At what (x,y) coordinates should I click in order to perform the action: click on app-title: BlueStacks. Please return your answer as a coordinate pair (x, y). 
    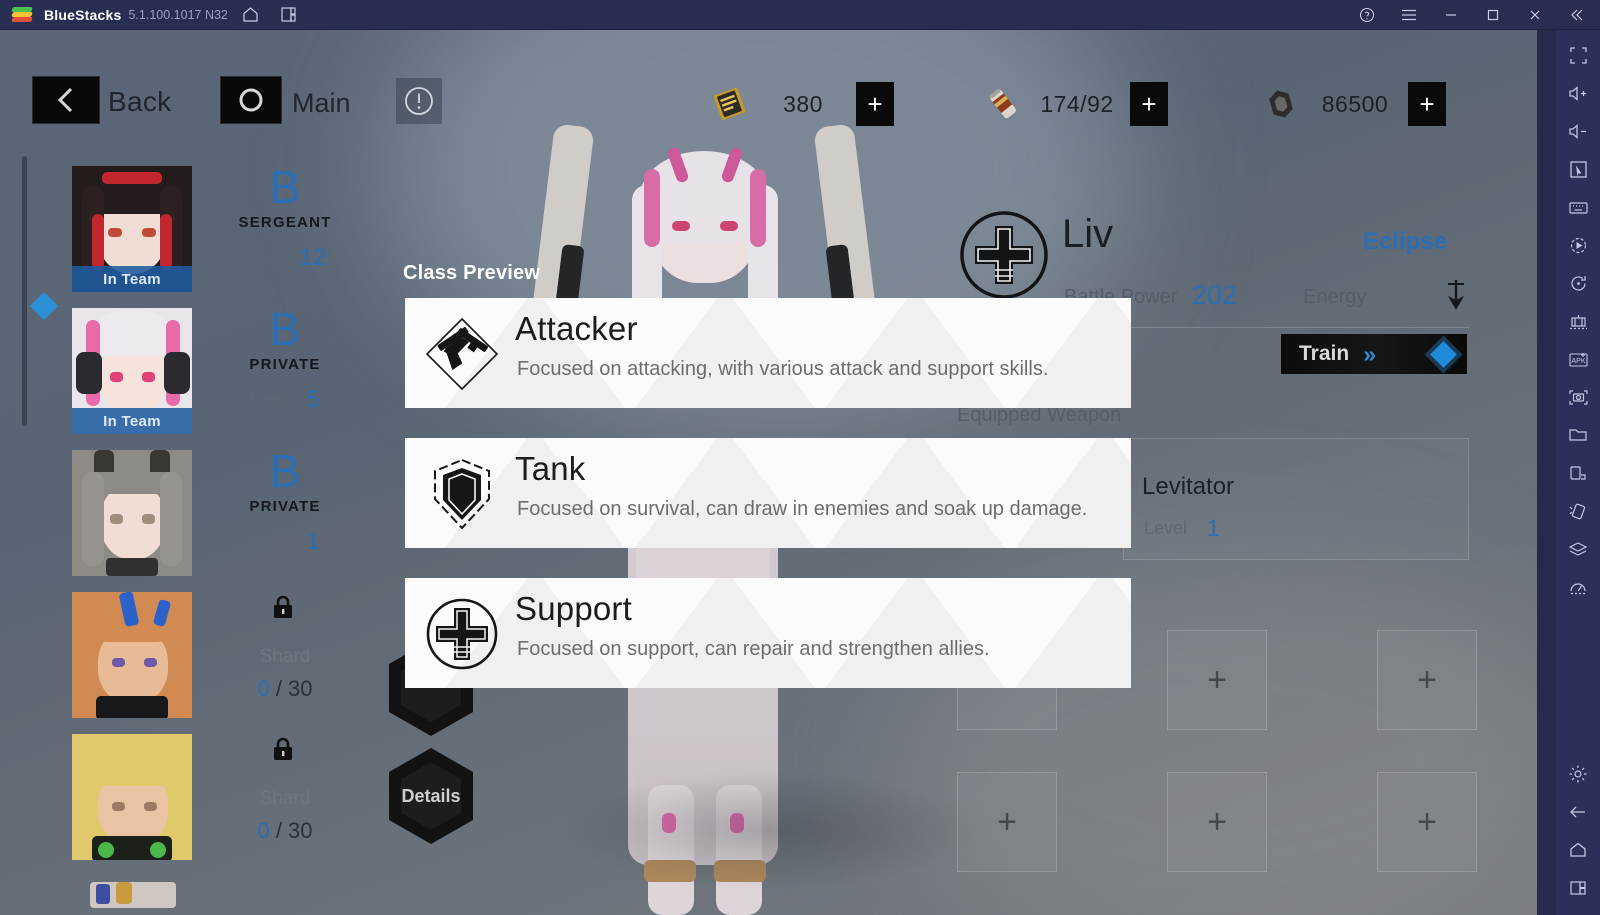
    Looking at the image, I should click on (83, 14).